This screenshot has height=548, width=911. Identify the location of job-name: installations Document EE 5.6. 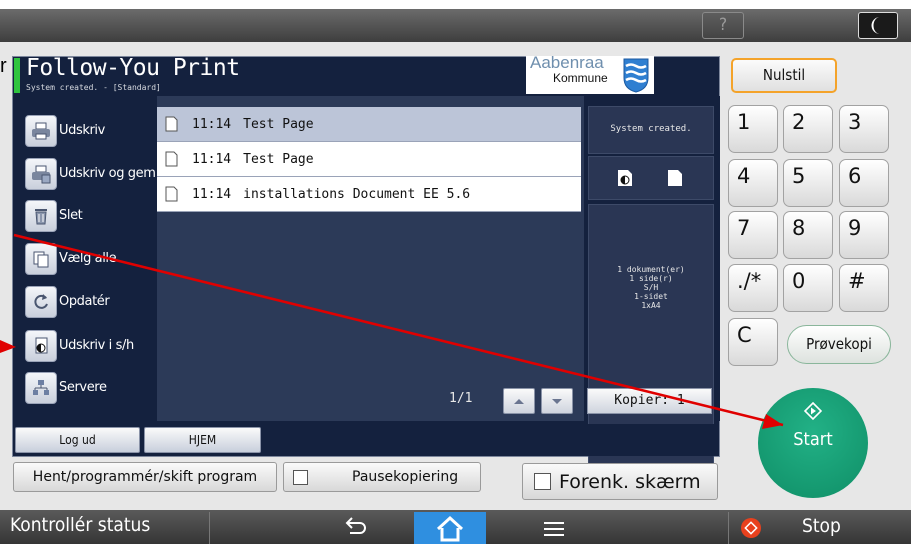
(357, 194).